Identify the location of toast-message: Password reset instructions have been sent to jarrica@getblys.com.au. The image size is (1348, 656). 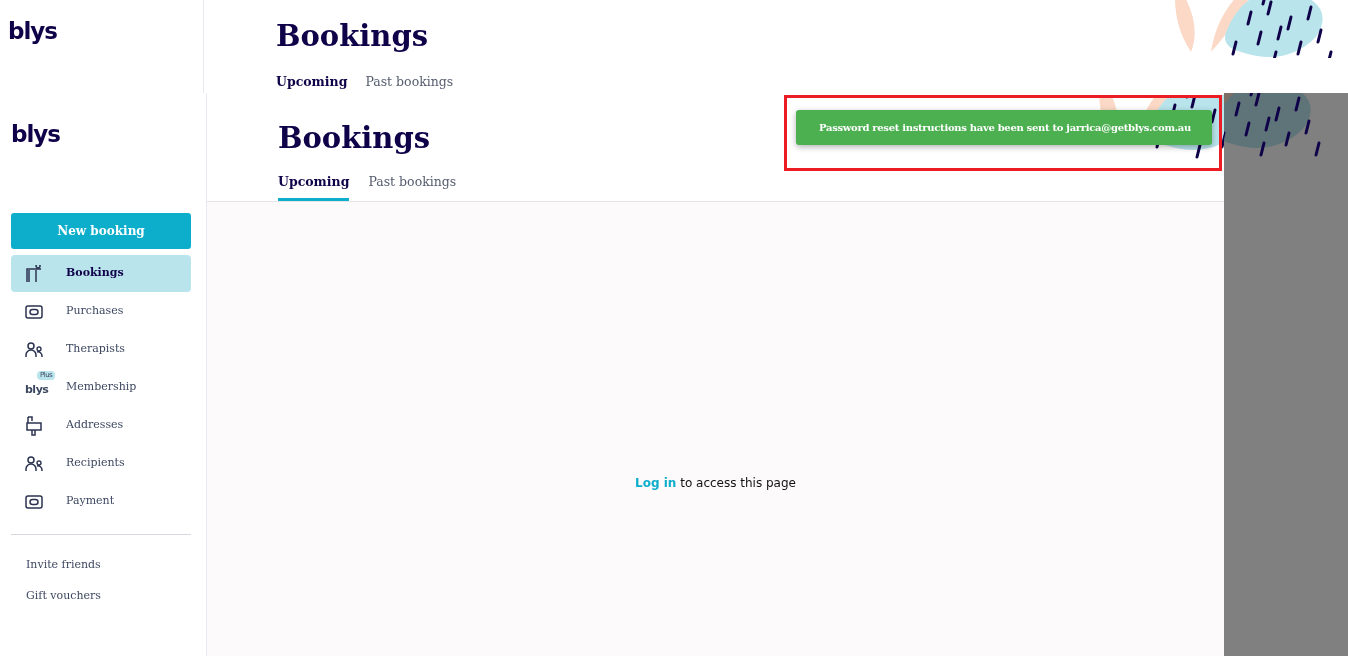
(1005, 128).